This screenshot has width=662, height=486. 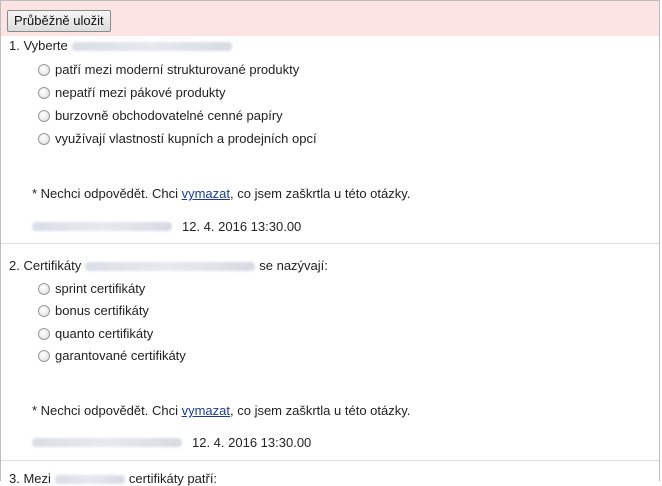 I want to click on toolbar: Průběžně uložit, so click(x=330, y=18).